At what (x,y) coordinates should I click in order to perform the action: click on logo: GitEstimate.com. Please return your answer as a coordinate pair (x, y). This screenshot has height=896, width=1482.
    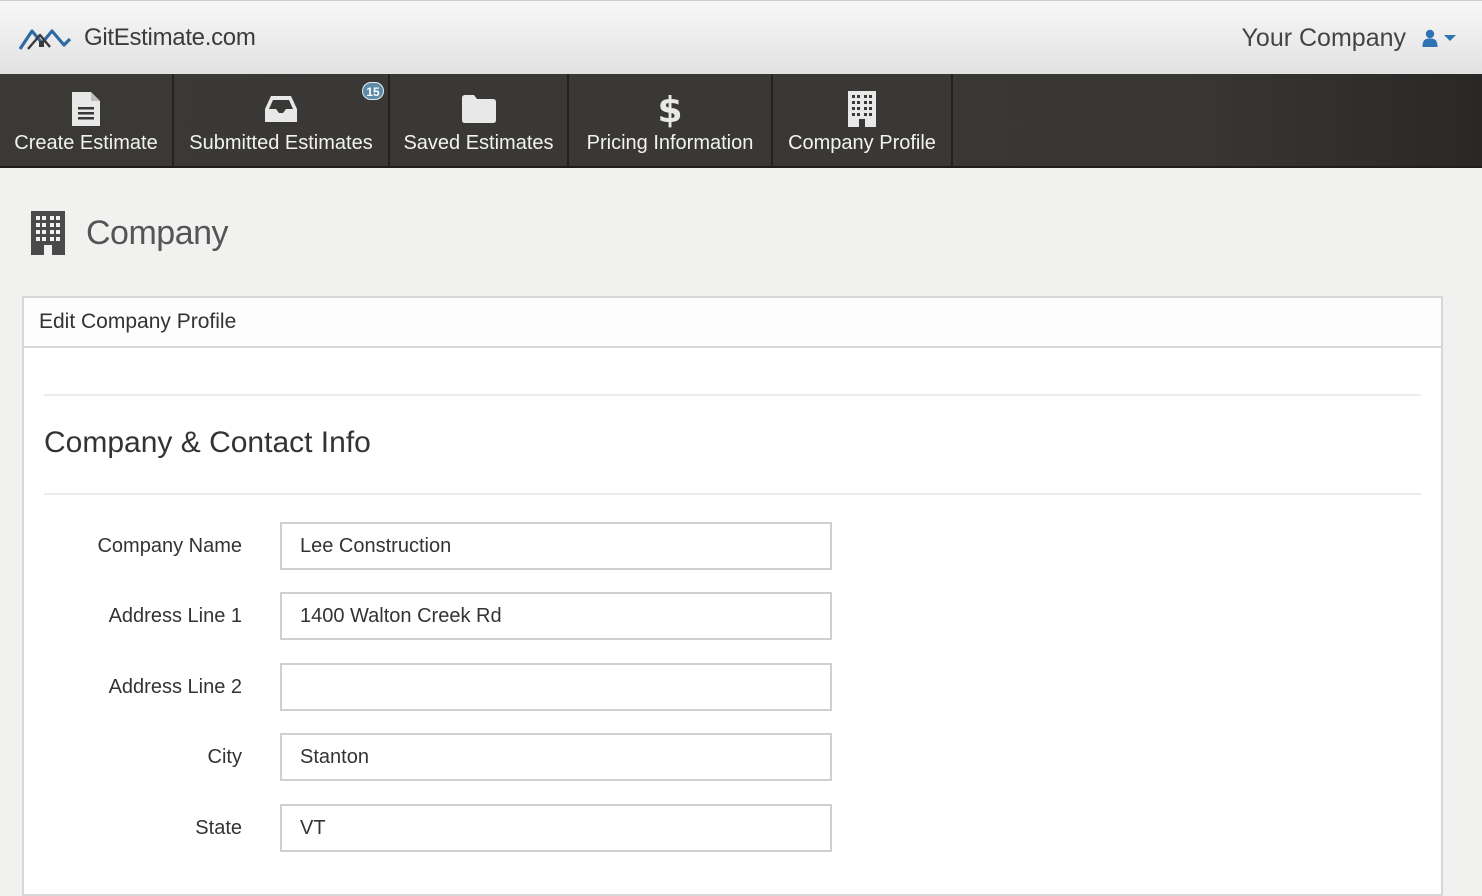
    Looking at the image, I should click on (137, 38).